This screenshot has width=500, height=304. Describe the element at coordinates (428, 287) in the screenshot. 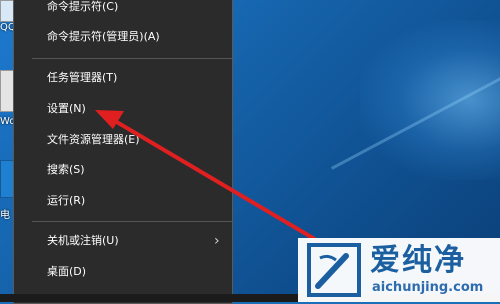

I see `watermark-text-en: aichunjing.com` at that location.